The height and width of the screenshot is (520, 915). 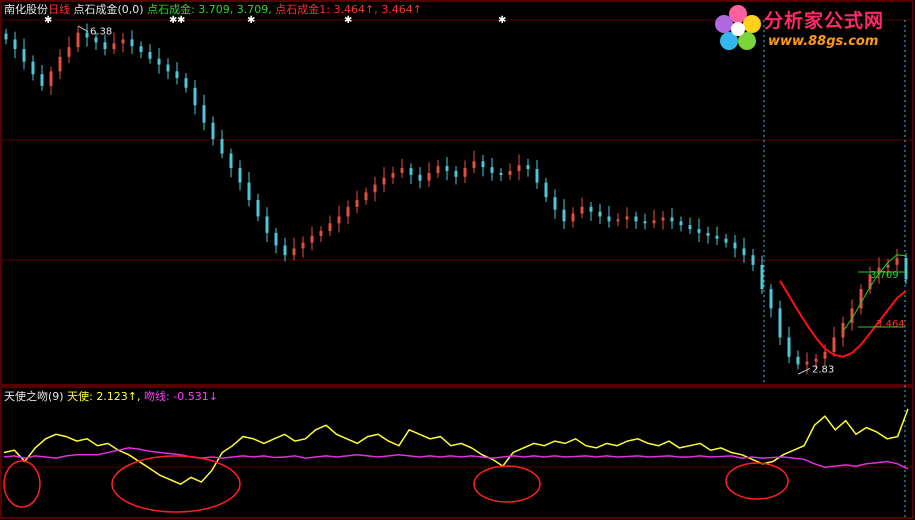 I want to click on ma-green-value-label: 3.709, so click(x=884, y=275).